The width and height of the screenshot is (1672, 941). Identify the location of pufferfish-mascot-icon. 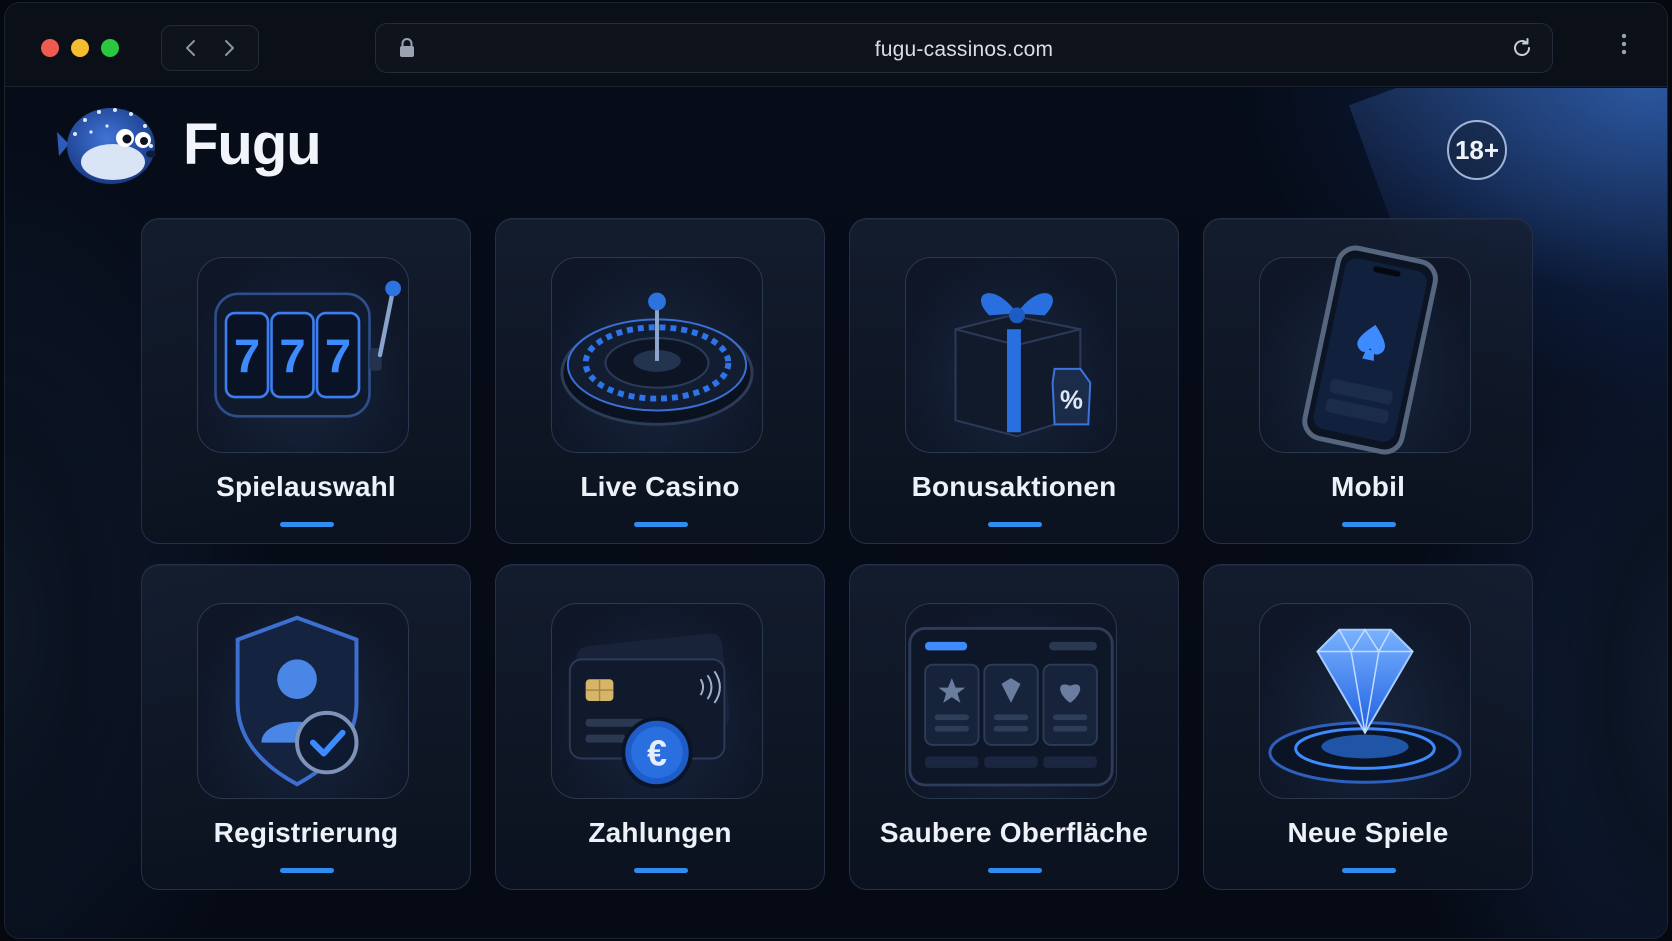
(106, 146).